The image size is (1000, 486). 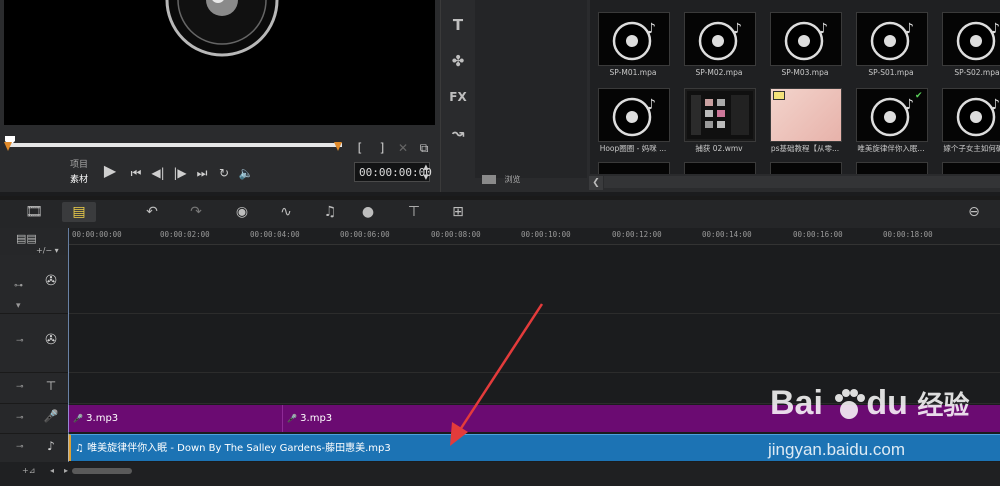 I want to click on timecode-spinner-icon: ▲ ▼, so click(x=426, y=172).